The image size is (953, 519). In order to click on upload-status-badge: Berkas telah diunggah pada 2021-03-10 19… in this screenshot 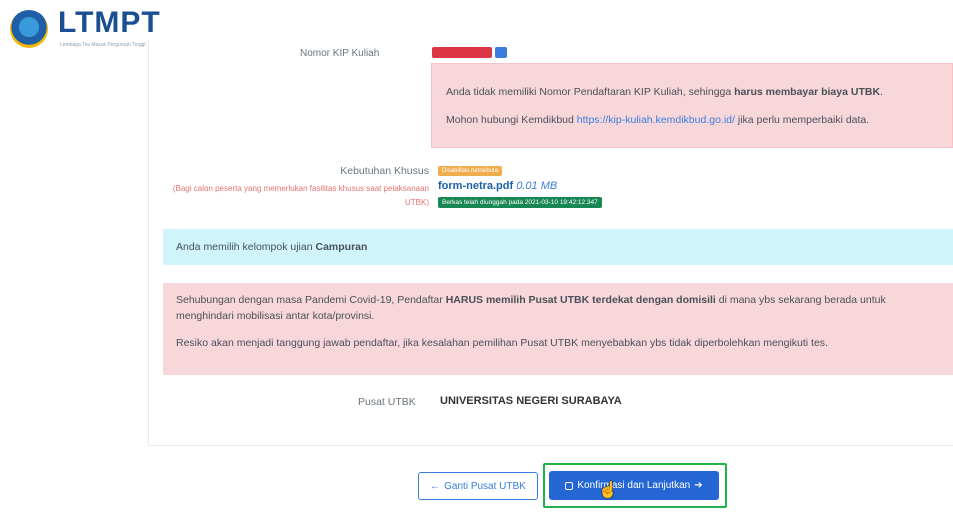, I will do `click(520, 202)`.